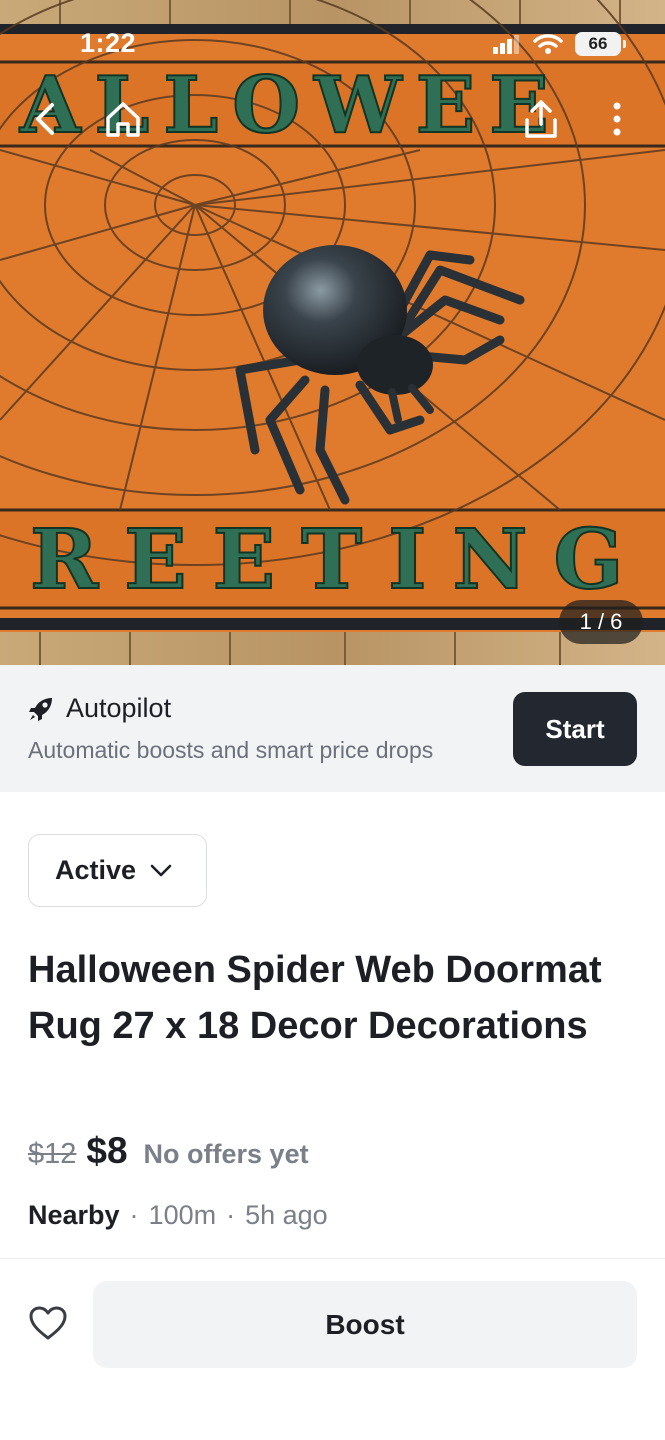 The image size is (665, 1440). Describe the element at coordinates (506, 44) in the screenshot. I see `cellular-signal-icon` at that location.